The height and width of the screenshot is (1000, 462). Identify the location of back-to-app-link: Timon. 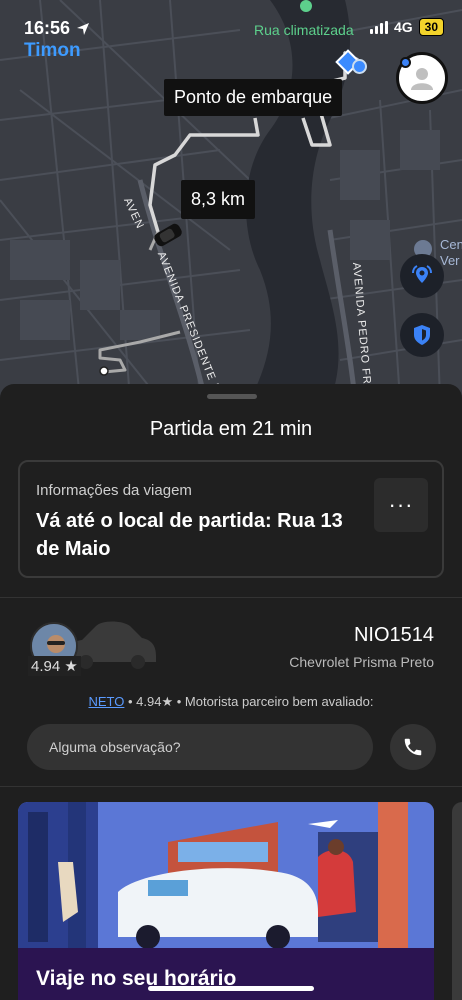
(52, 51).